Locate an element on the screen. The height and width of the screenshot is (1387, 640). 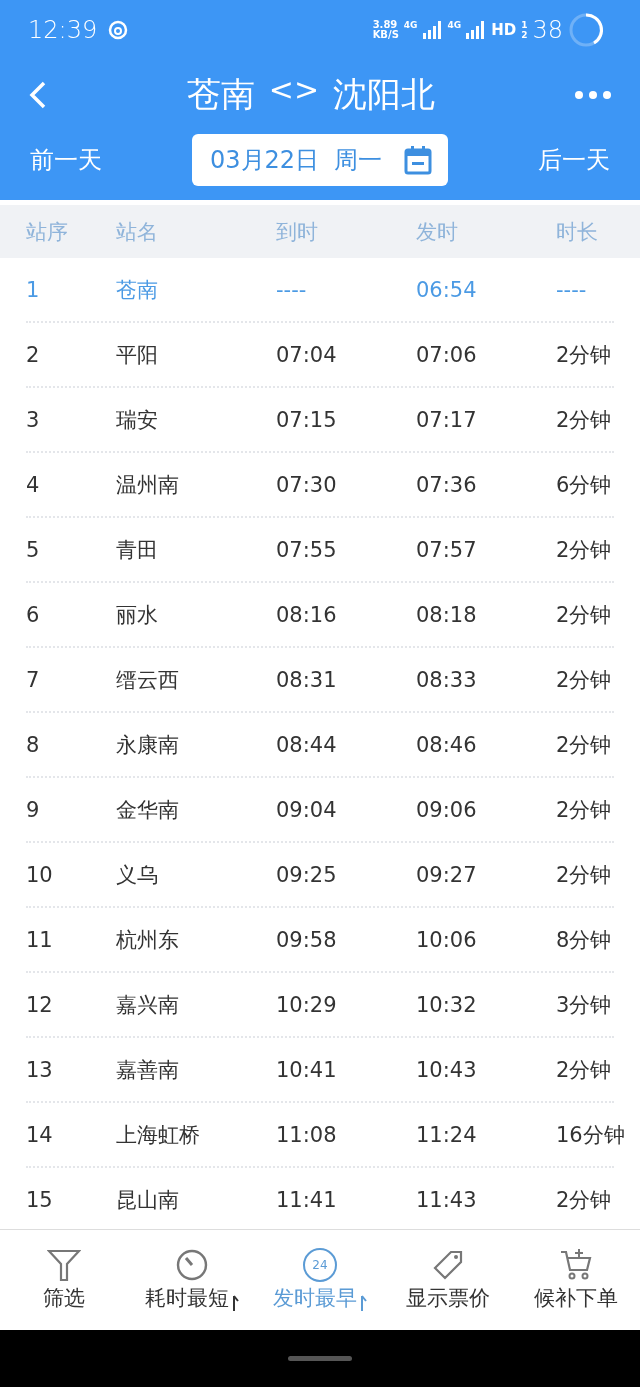
table-cell-text: 瑞安 is located at coordinates (137, 420).